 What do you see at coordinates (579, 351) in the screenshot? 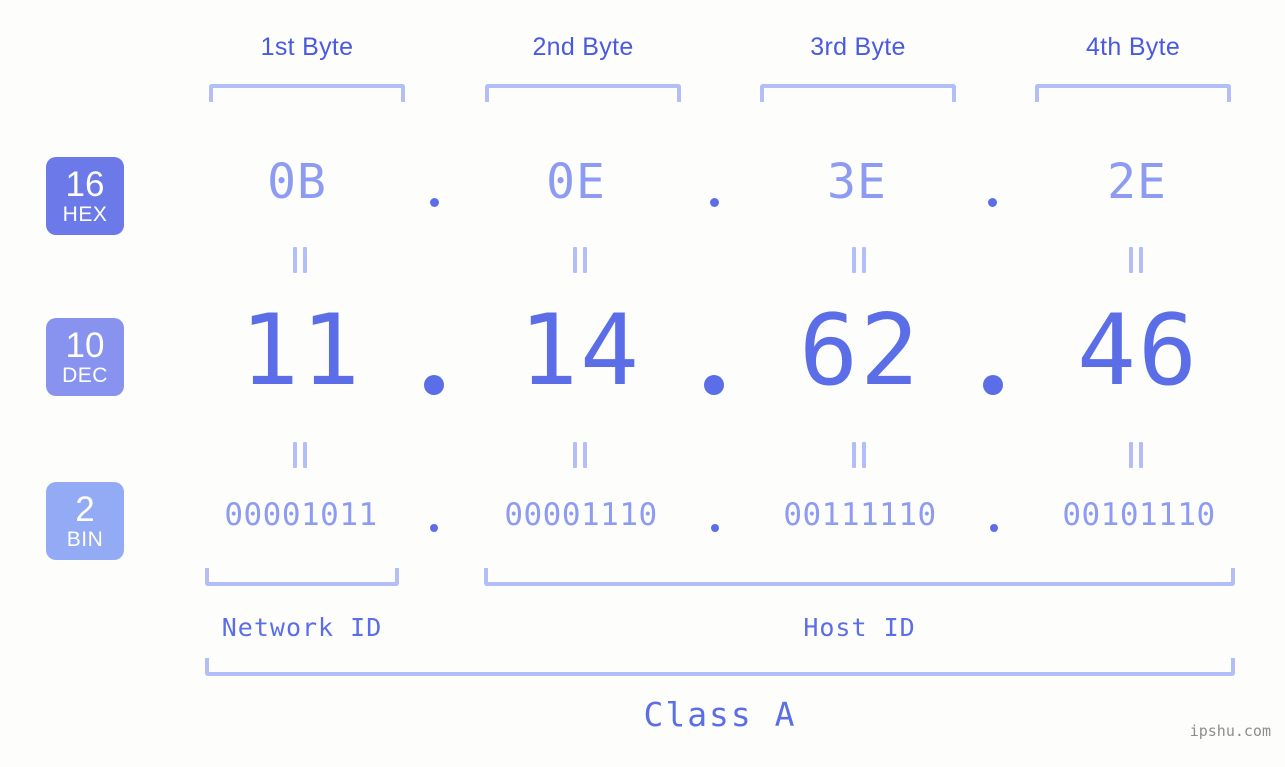
I see `dec-byte-2: 14` at bounding box center [579, 351].